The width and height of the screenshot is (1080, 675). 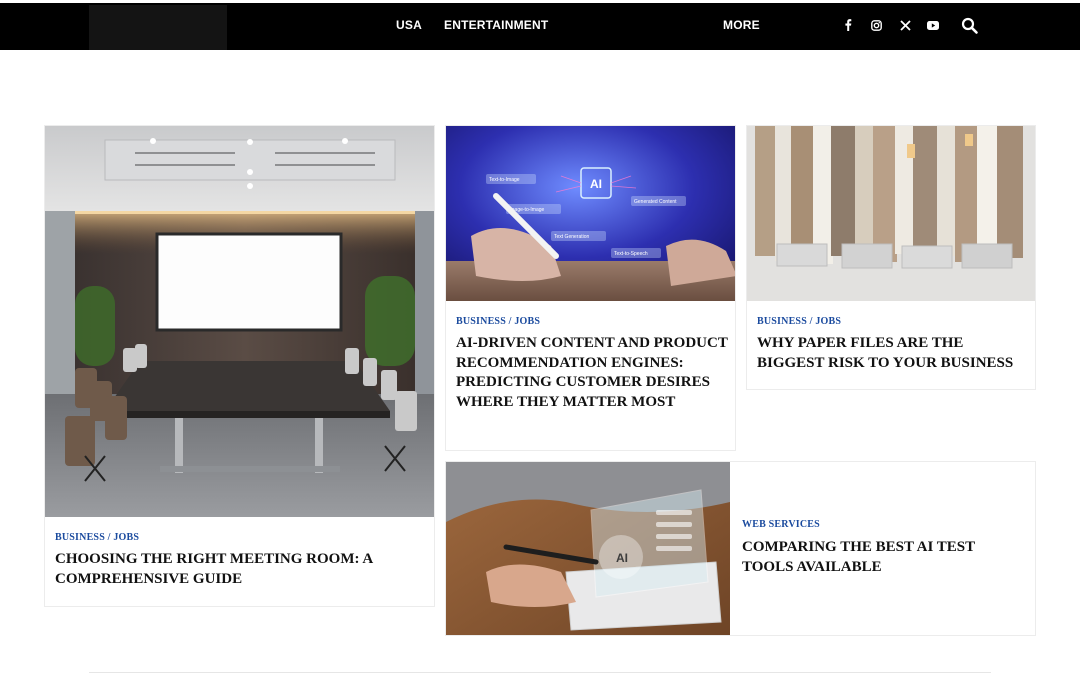 What do you see at coordinates (631, 254) in the screenshot?
I see `ai-label-text-to-speech: Text-to-Speech` at bounding box center [631, 254].